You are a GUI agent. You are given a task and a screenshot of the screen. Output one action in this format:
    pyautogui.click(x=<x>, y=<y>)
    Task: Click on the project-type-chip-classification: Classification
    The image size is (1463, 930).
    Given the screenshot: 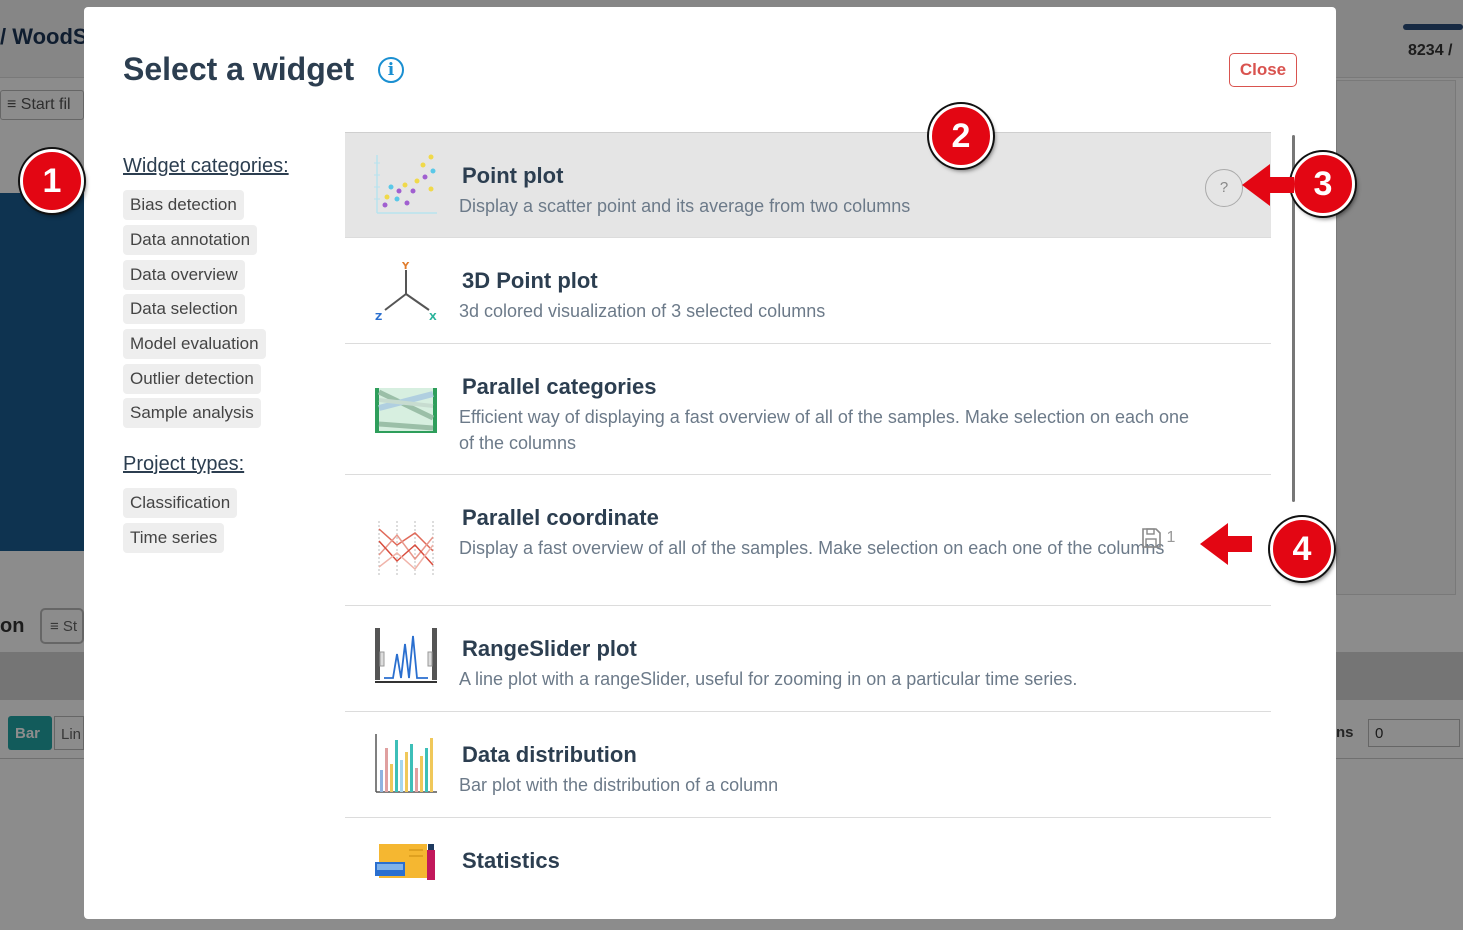 What is the action you would take?
    pyautogui.click(x=180, y=503)
    